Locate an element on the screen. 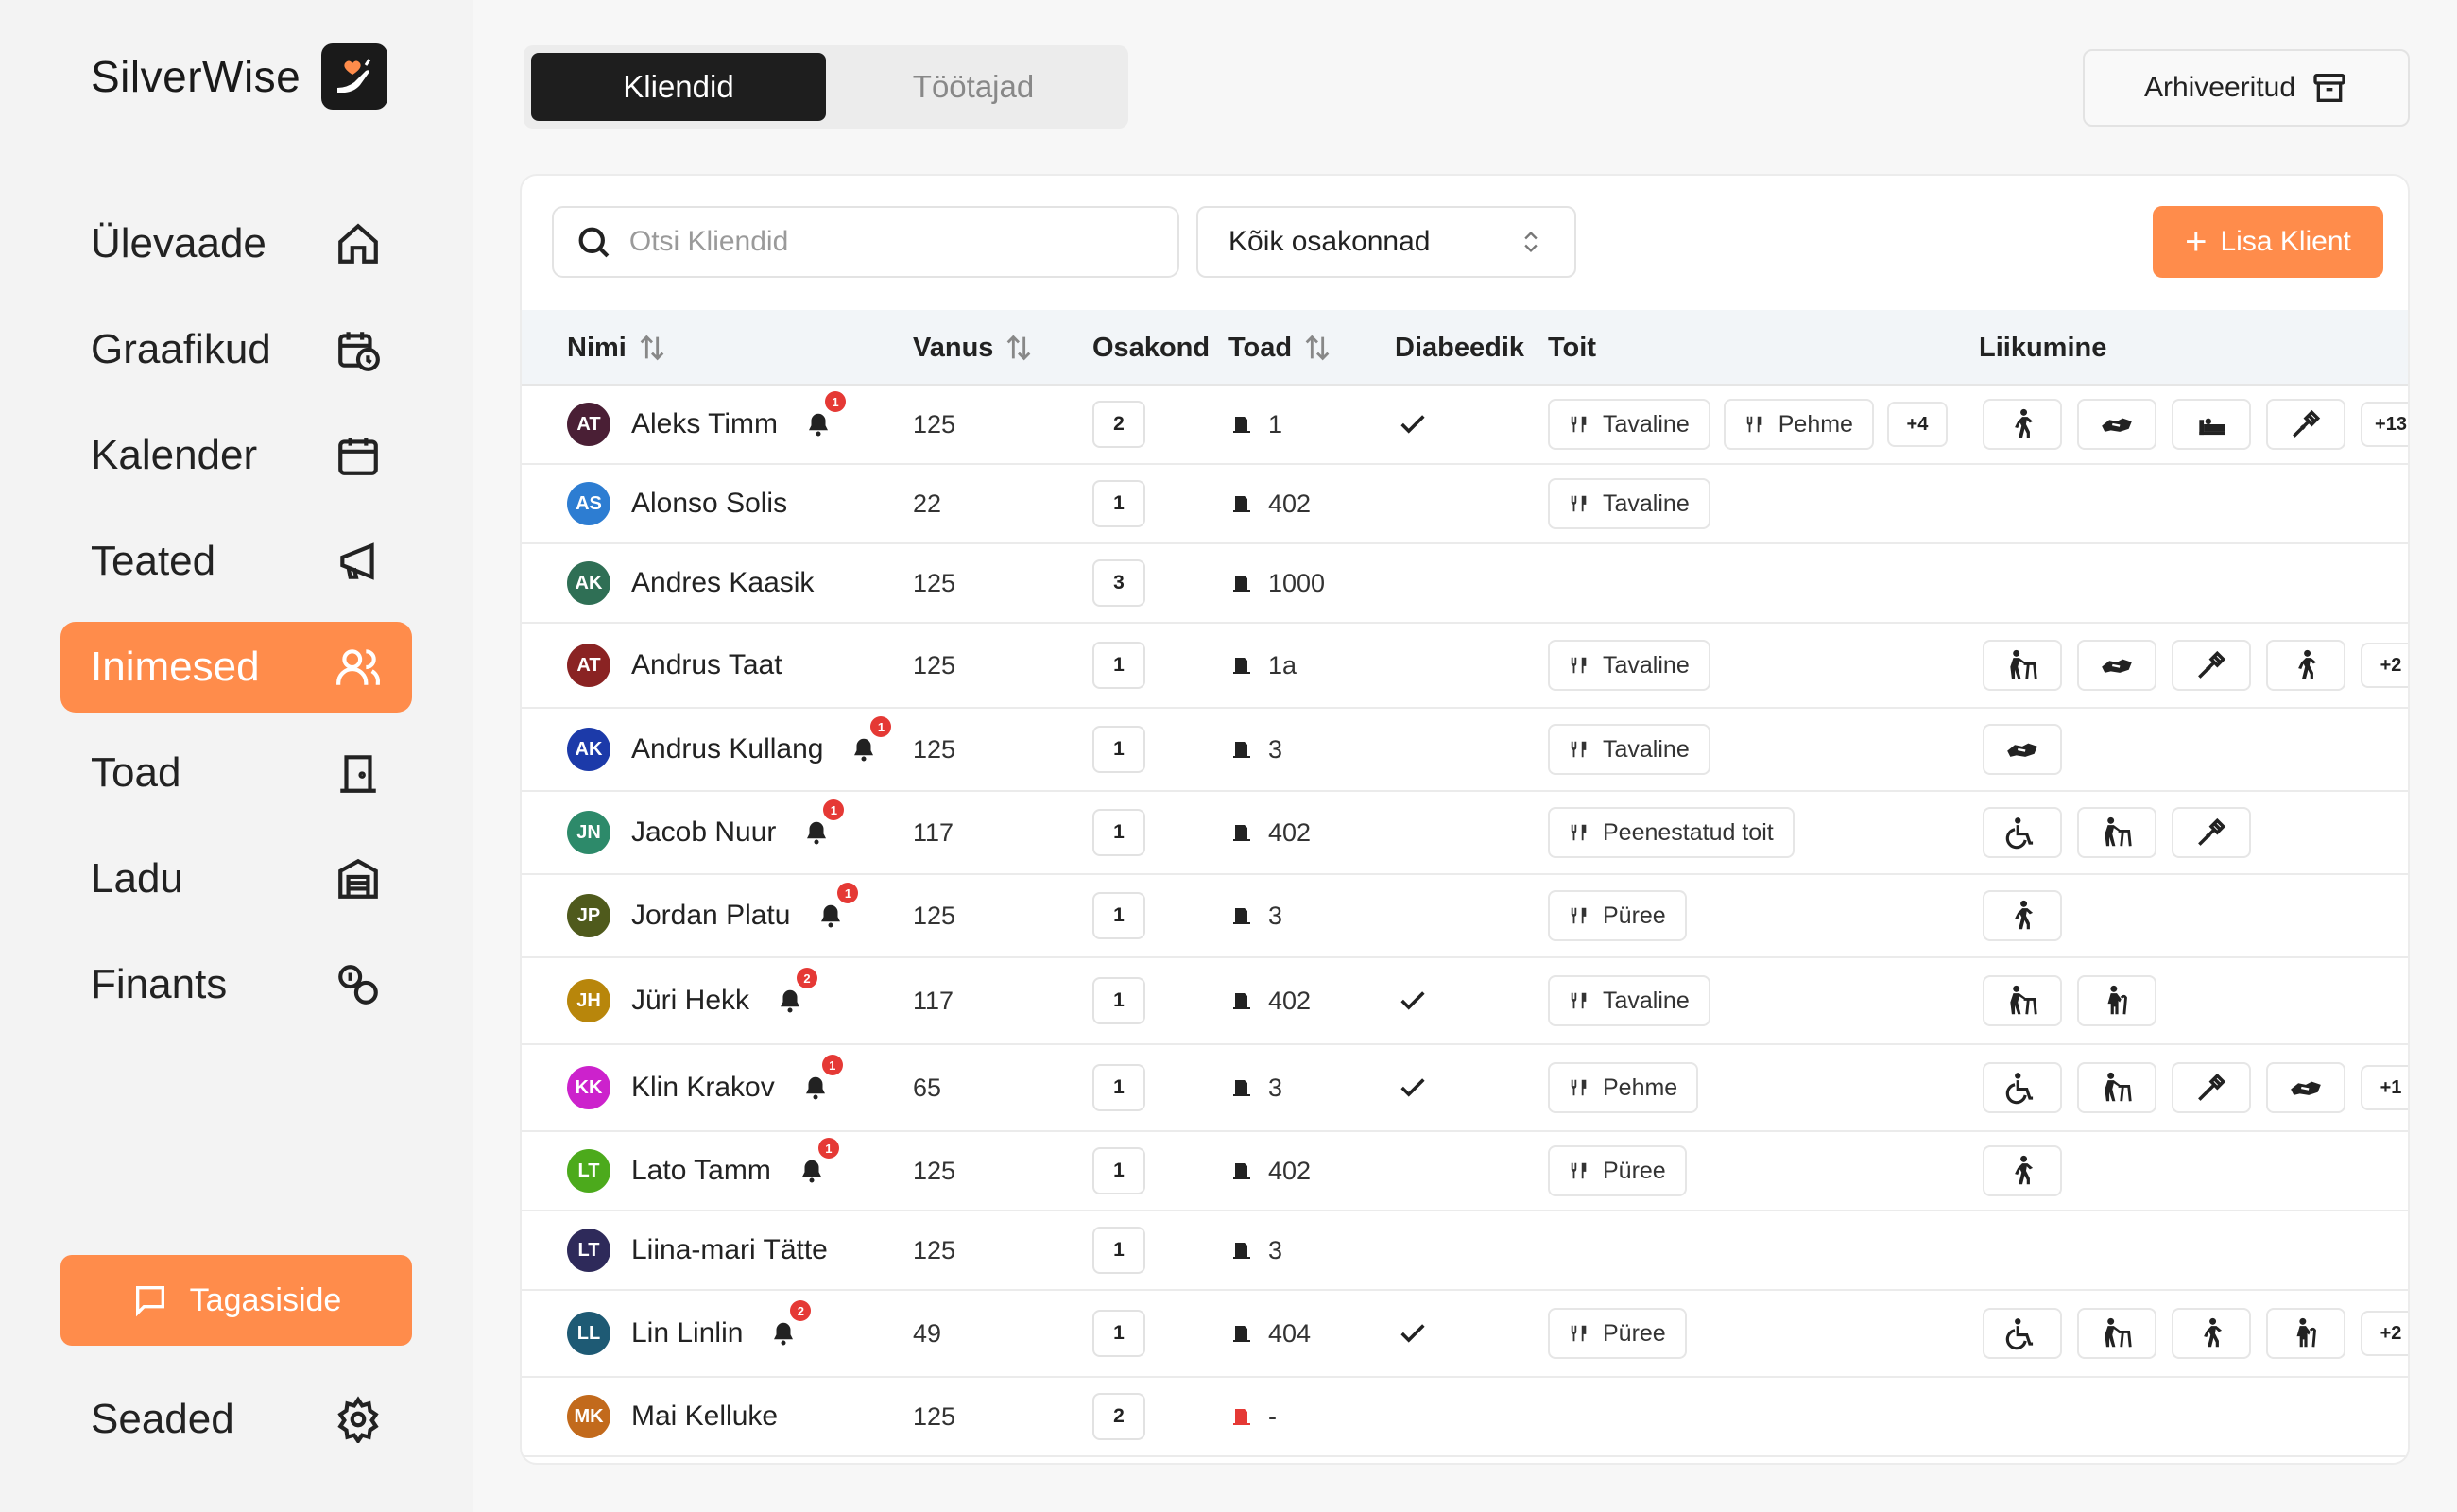 The height and width of the screenshot is (1512, 2457). table-row: AS Alonso Solis 22 1 402 Tavaline is located at coordinates (1465, 504).